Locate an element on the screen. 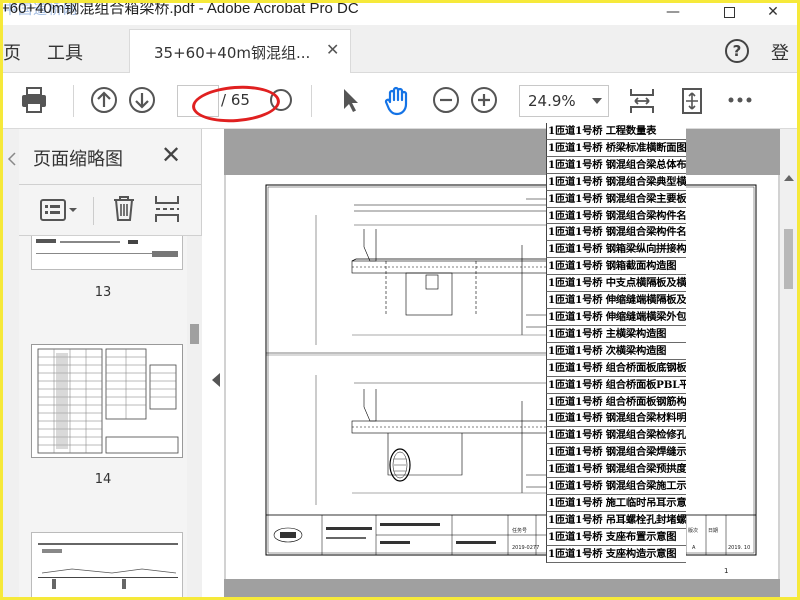 This screenshot has width=800, height=600. drawing-list-item-label: 1匝道1号桥 主横梁构造图 is located at coordinates (607, 333).